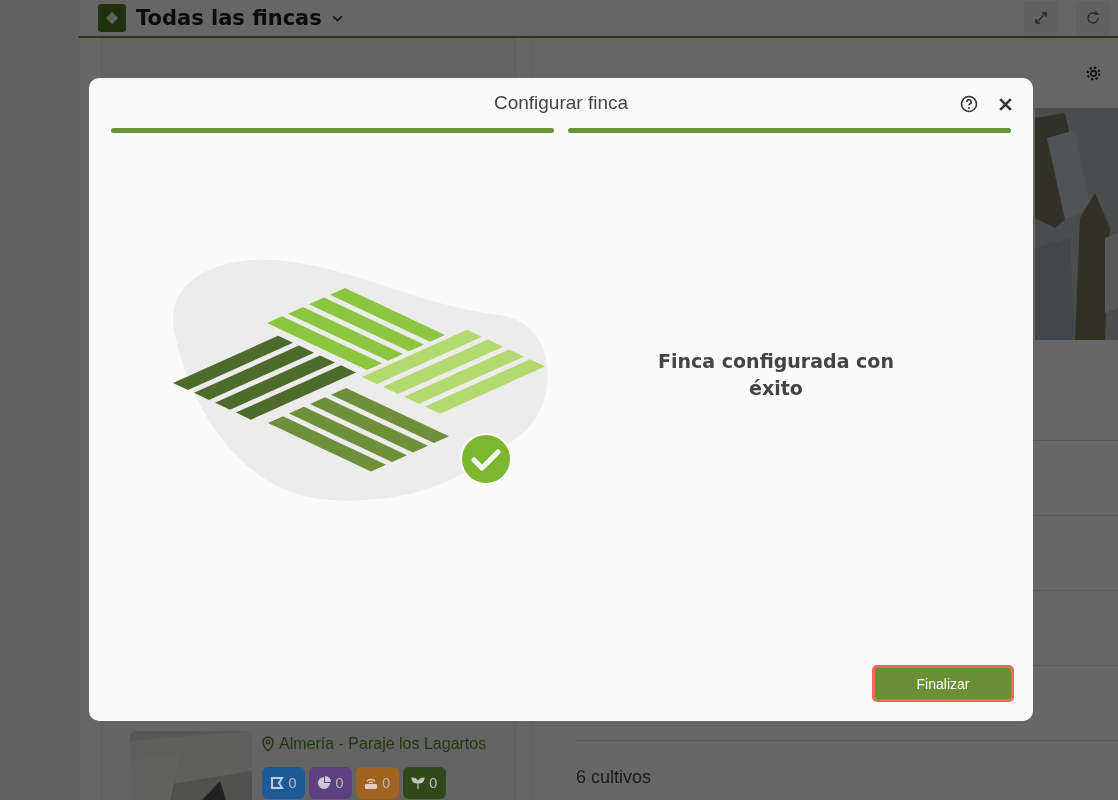 The image size is (1118, 800). I want to click on help-icon, so click(969, 104).